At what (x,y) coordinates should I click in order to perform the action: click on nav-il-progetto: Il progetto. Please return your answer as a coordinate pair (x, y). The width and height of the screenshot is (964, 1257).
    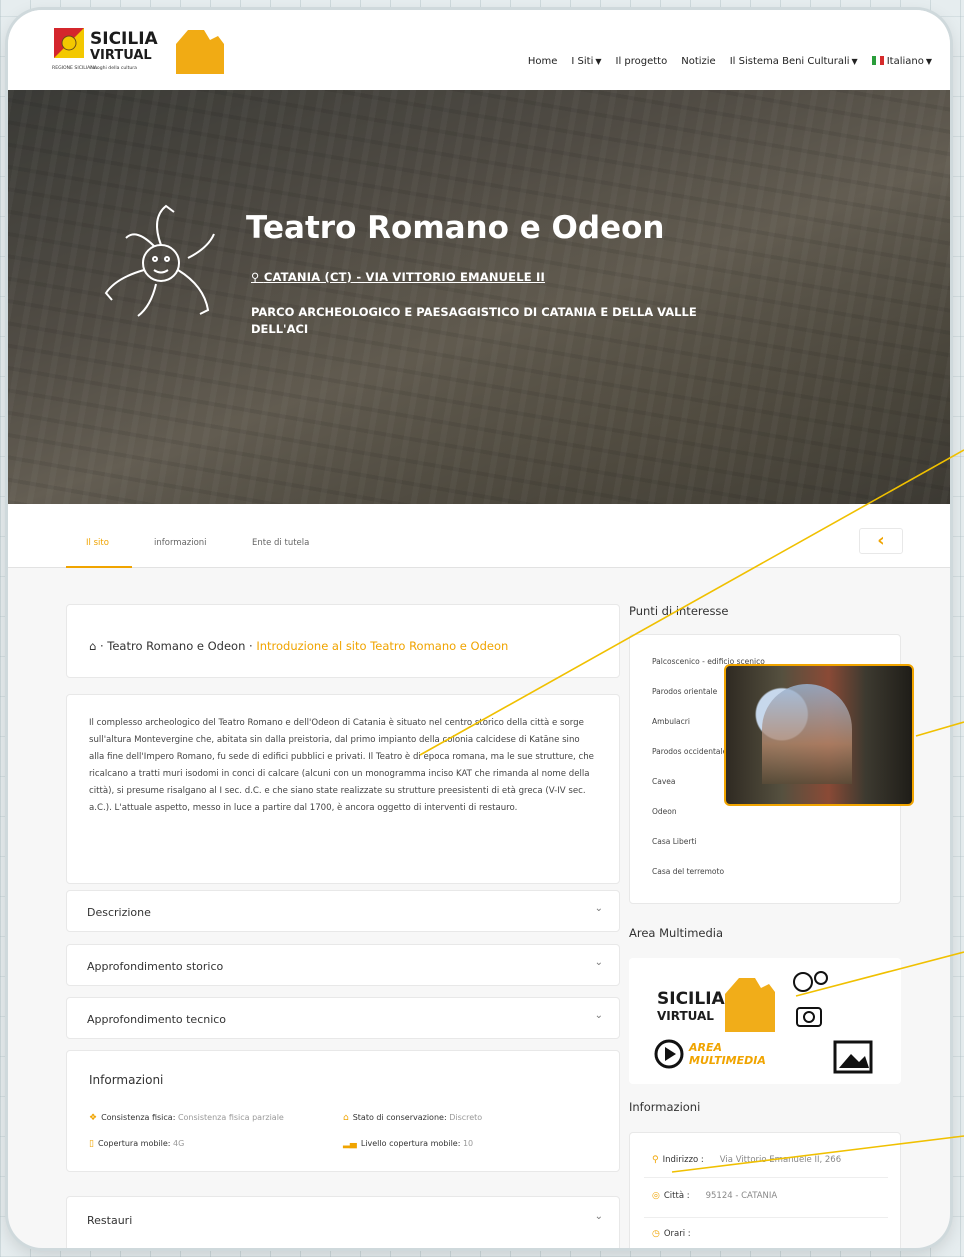
    Looking at the image, I should click on (642, 61).